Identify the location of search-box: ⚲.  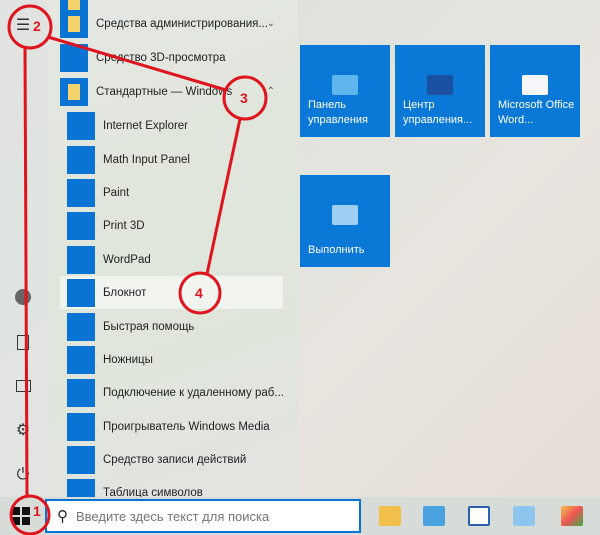
(203, 516).